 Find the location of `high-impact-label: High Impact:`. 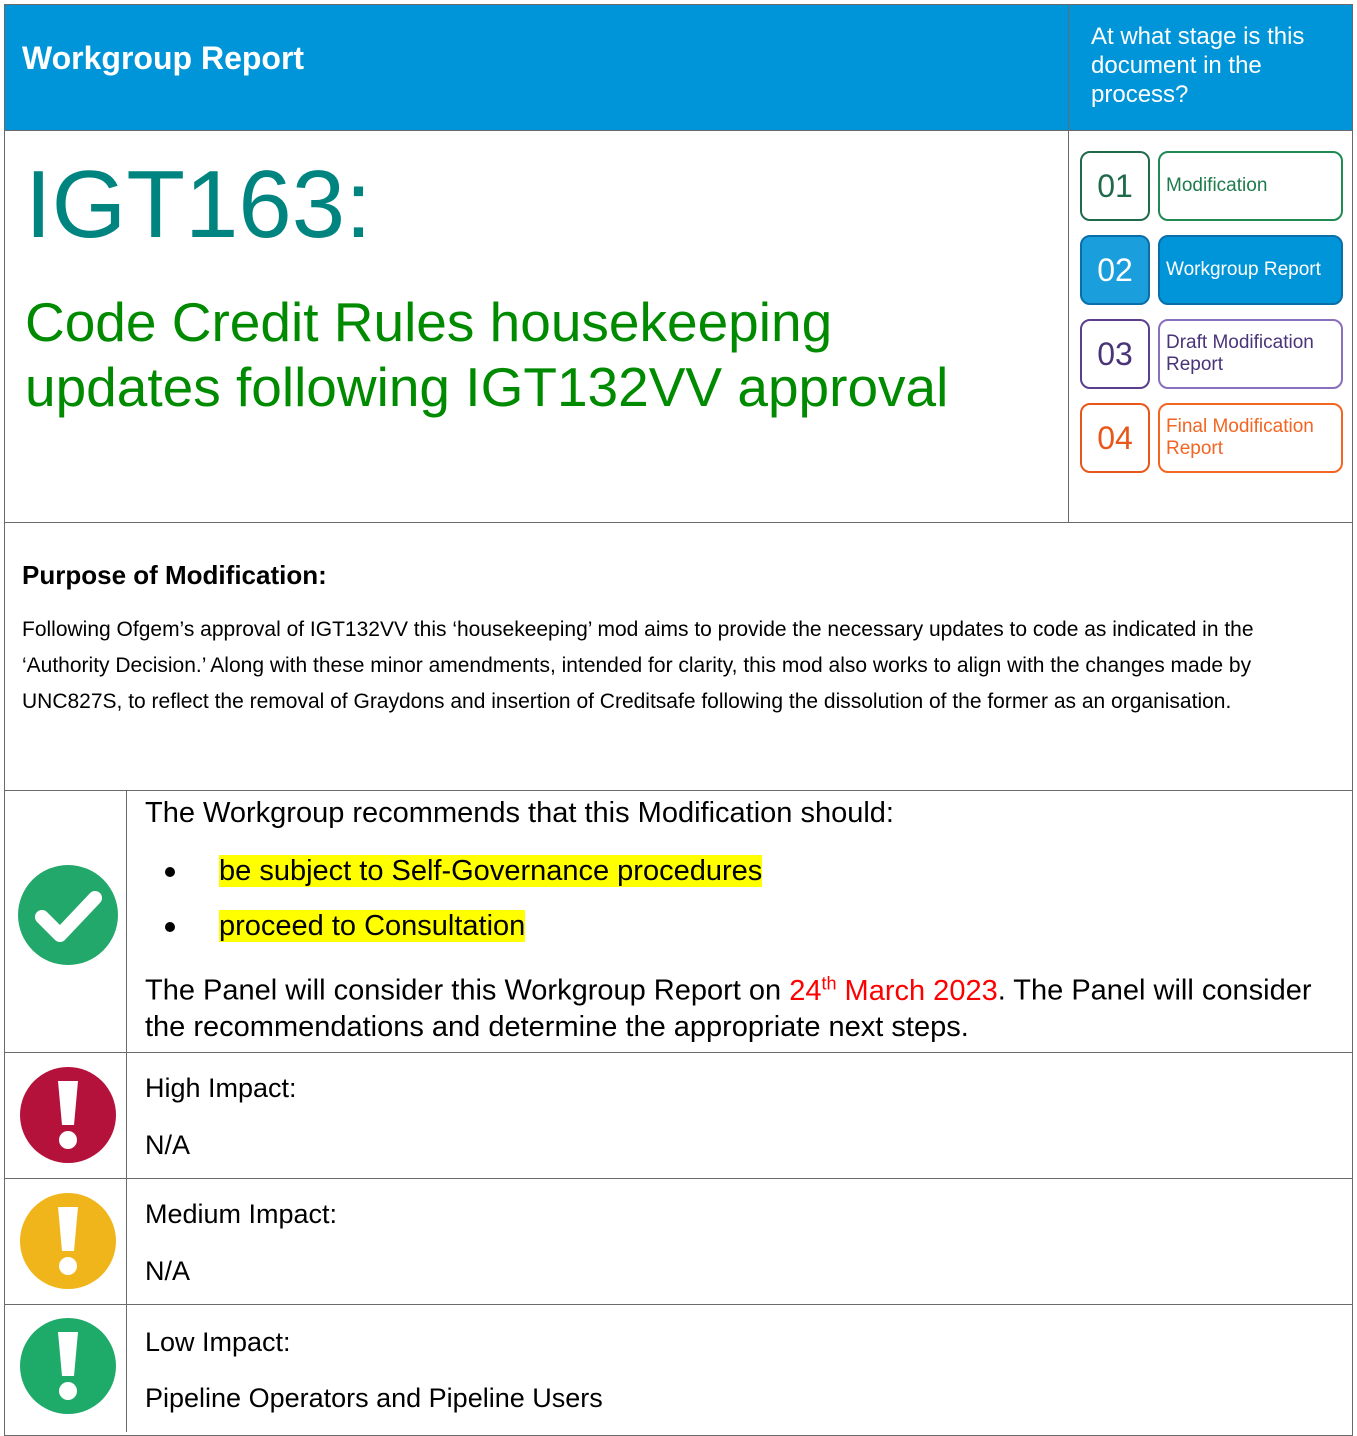

high-impact-label: High Impact: is located at coordinates (221, 1088).